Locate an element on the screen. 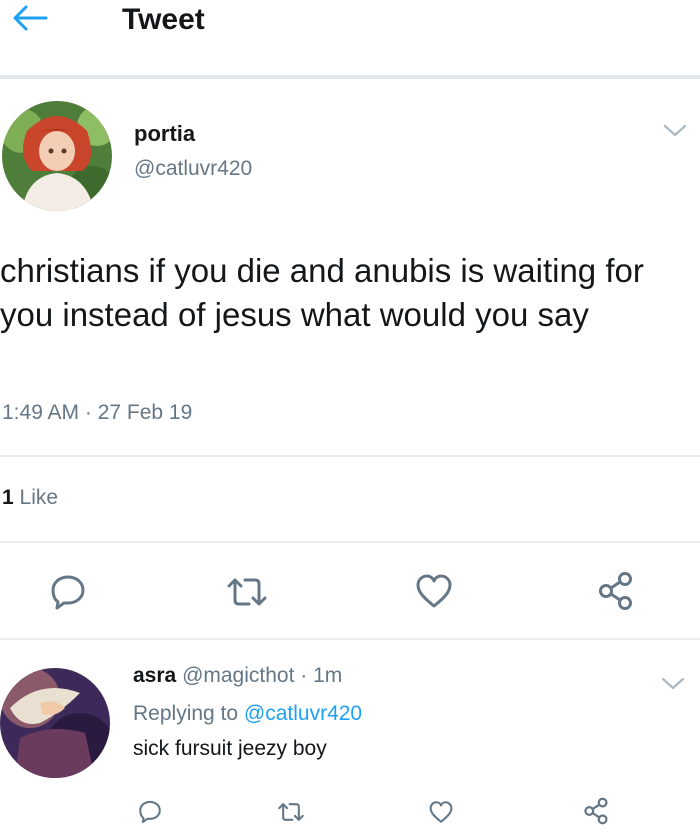 The height and width of the screenshot is (840, 700). replying-to-mention: @catluvr420 is located at coordinates (303, 713).